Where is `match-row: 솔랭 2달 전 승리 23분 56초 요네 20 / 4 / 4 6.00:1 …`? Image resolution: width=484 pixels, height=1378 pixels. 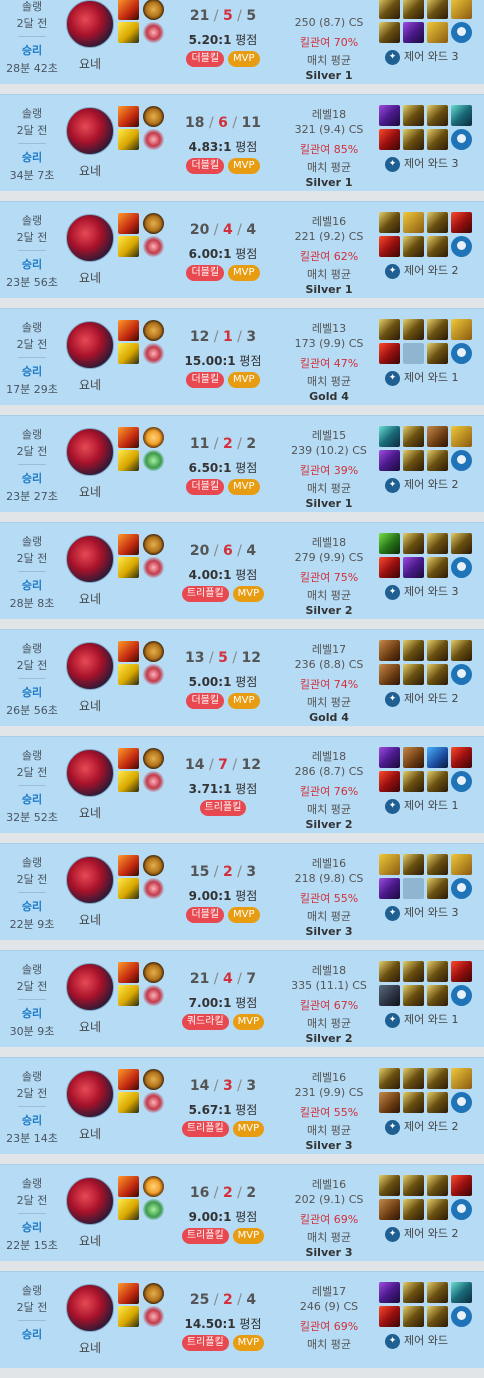
match-row: 솔랭 2달 전 승리 23분 56초 요네 20 / 4 / 4 6.00:1 … is located at coordinates (242, 249).